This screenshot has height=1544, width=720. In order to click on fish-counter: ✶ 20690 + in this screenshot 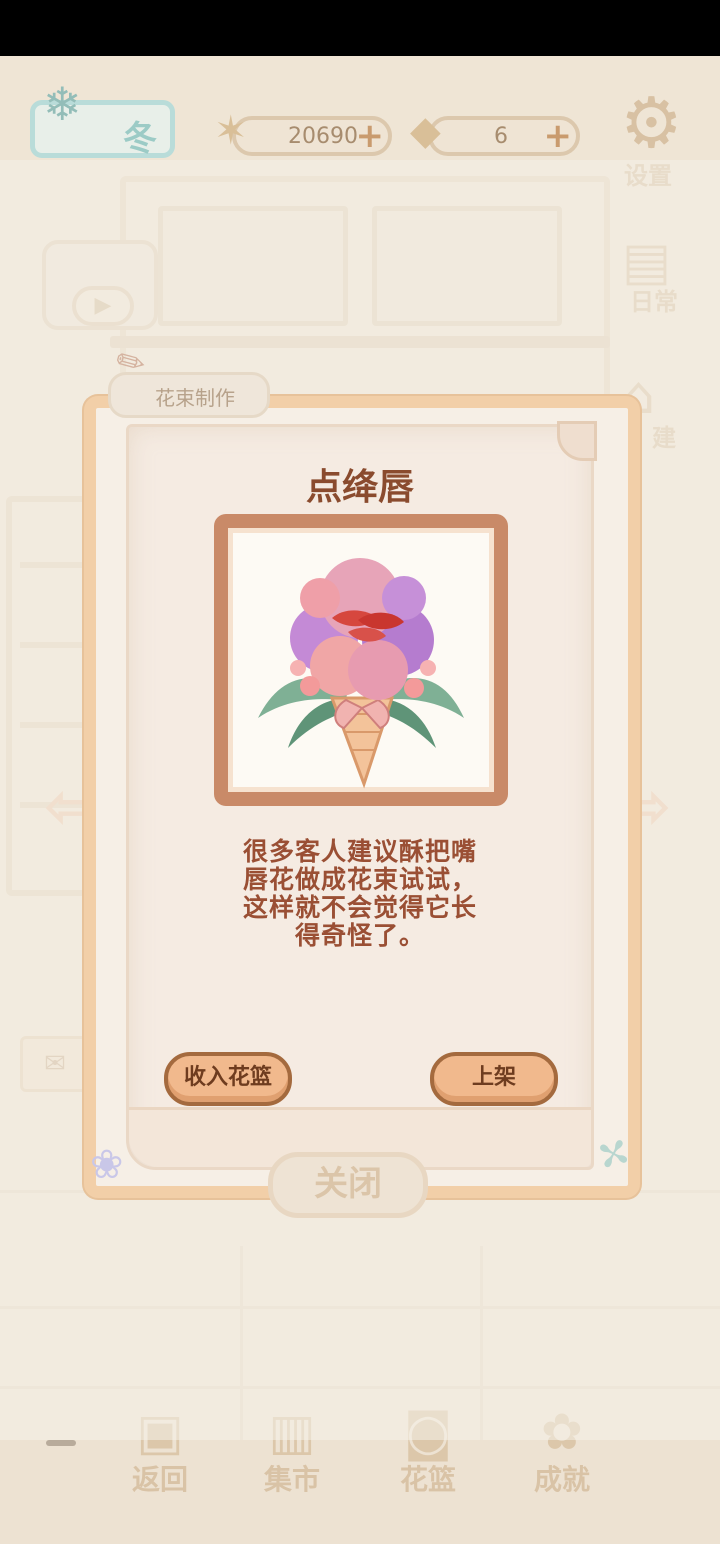, I will do `click(303, 132)`.